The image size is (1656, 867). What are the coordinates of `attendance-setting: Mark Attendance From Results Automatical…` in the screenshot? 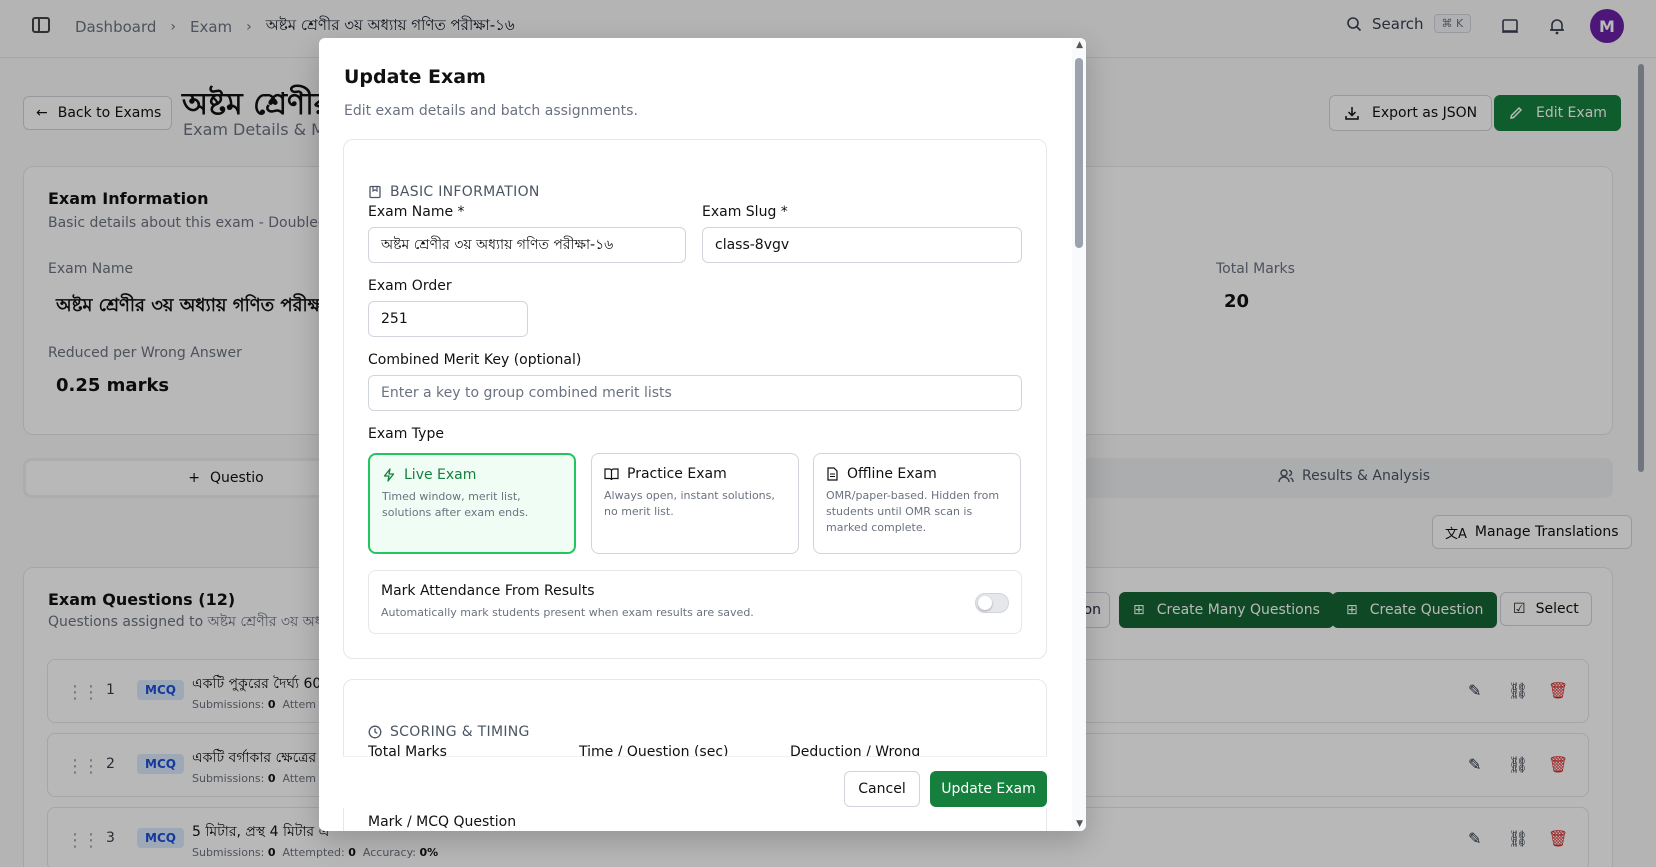 It's located at (695, 602).